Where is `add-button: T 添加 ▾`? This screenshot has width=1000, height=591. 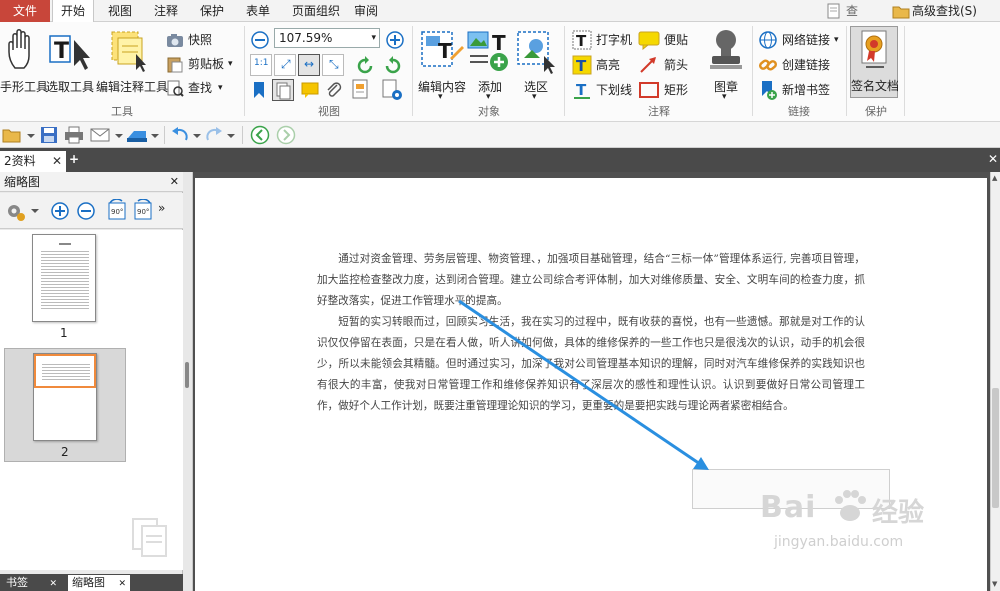
add-button: T 添加 ▾ is located at coordinates (488, 64).